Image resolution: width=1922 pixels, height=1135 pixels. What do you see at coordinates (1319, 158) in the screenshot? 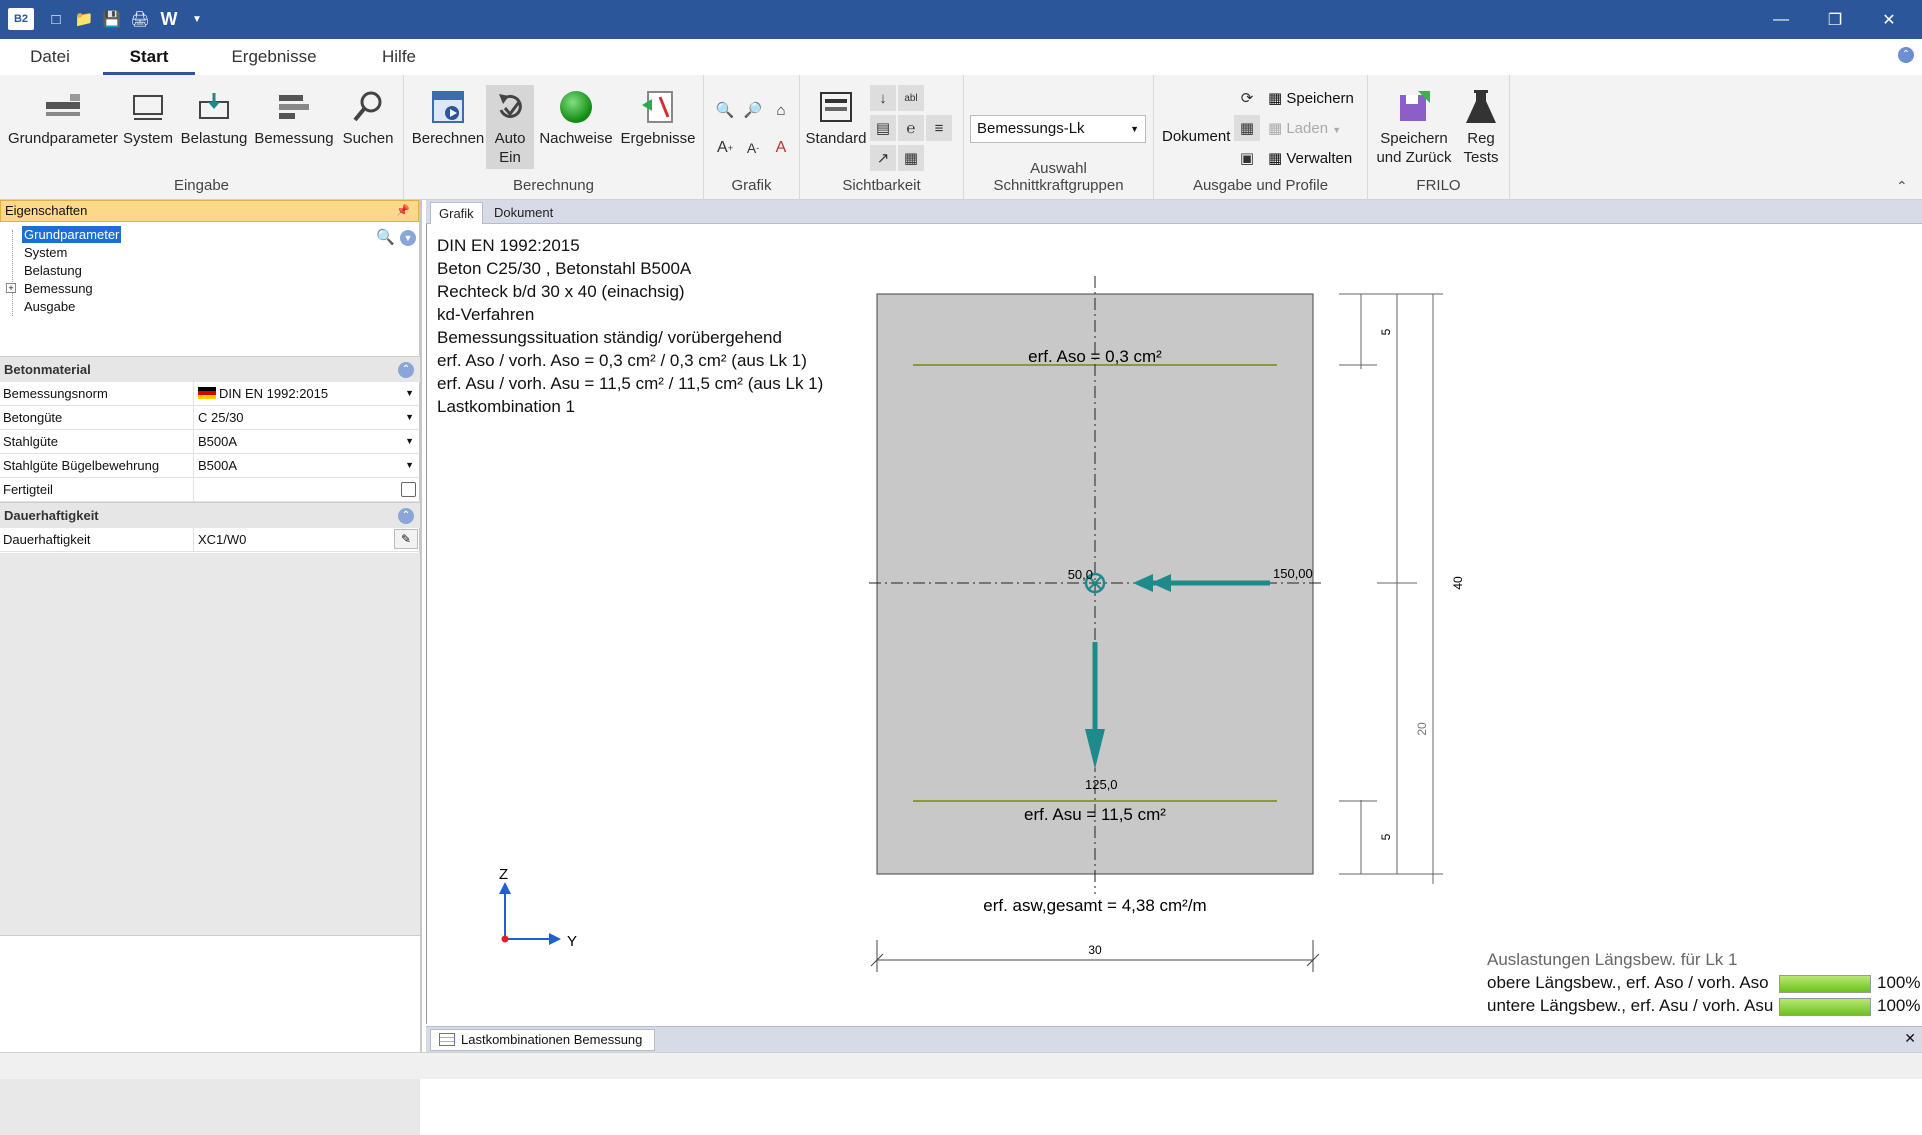
I see `profile-verwalten-label: Verwalten` at bounding box center [1319, 158].